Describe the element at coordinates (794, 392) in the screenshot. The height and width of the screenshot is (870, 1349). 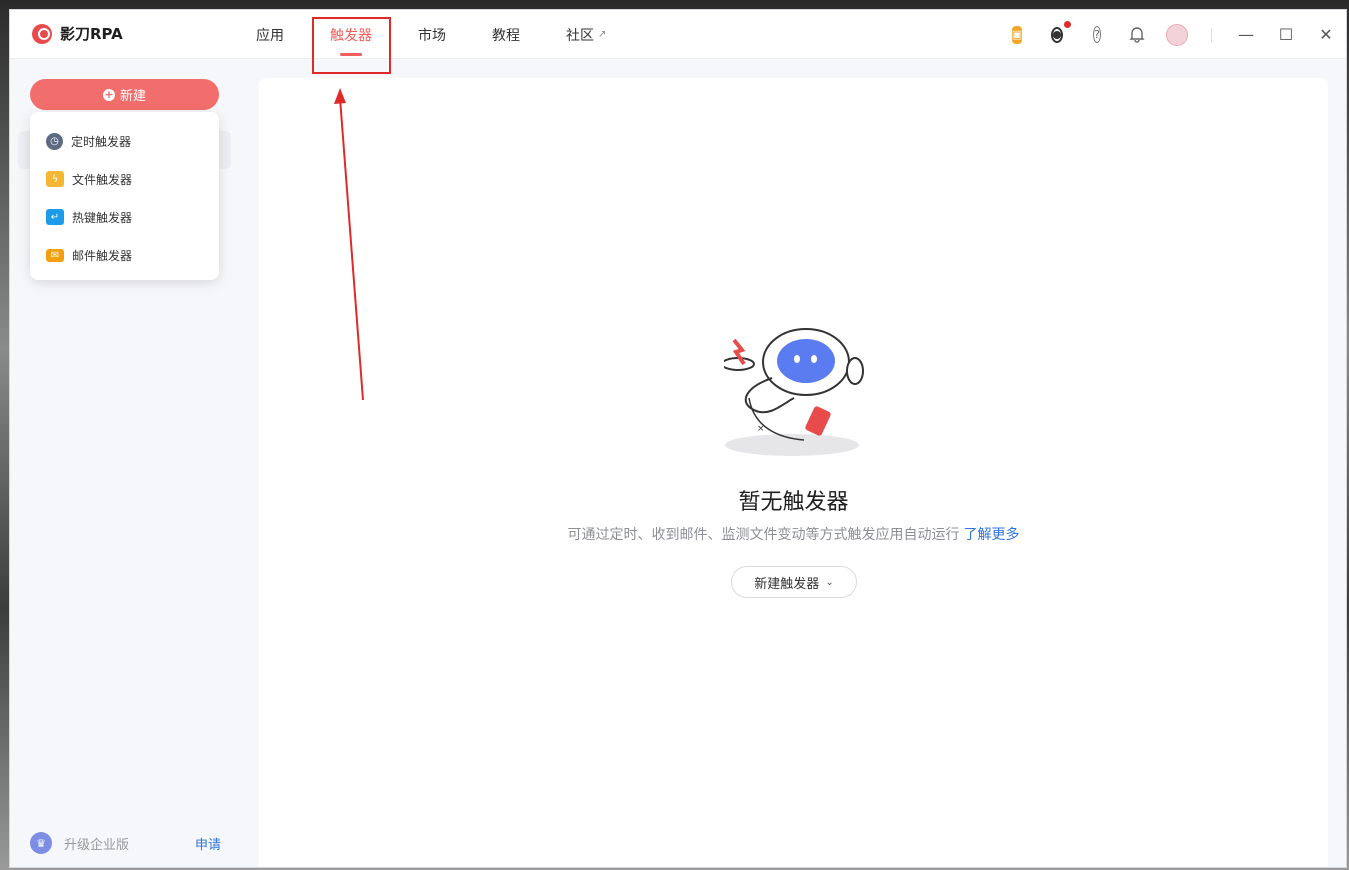
I see `robot-illustration: ×` at that location.